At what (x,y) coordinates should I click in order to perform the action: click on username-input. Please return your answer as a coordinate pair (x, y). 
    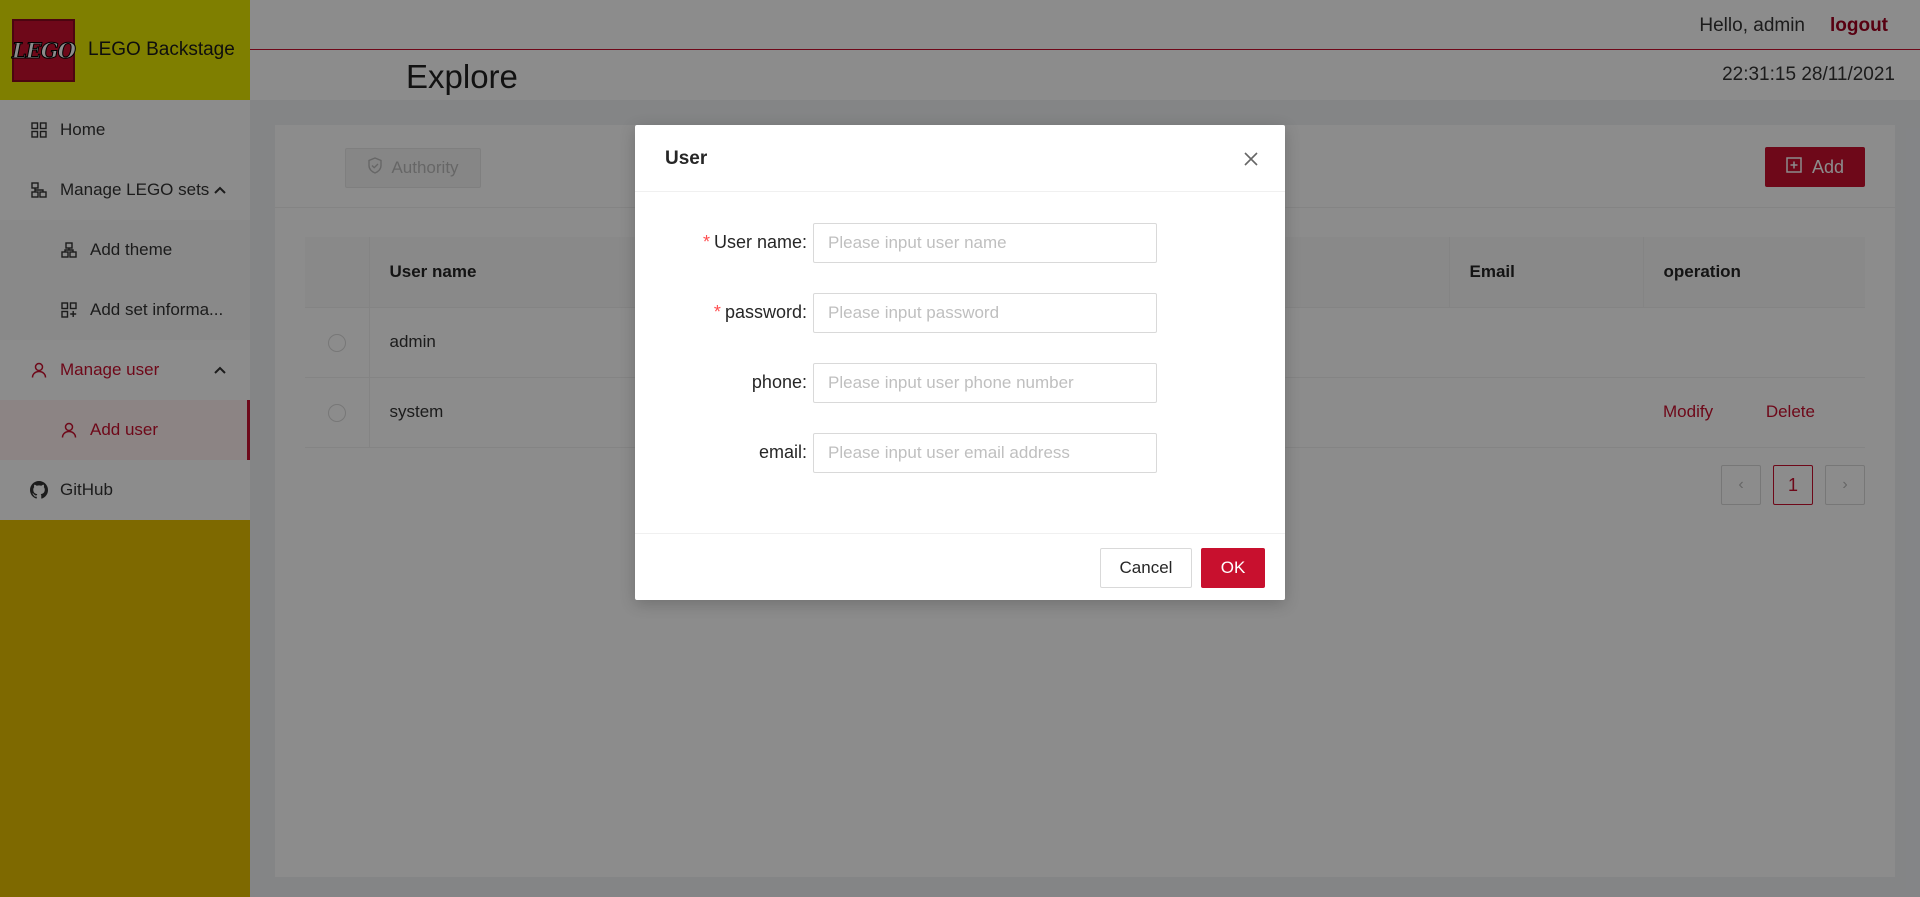
    Looking at the image, I should click on (985, 243).